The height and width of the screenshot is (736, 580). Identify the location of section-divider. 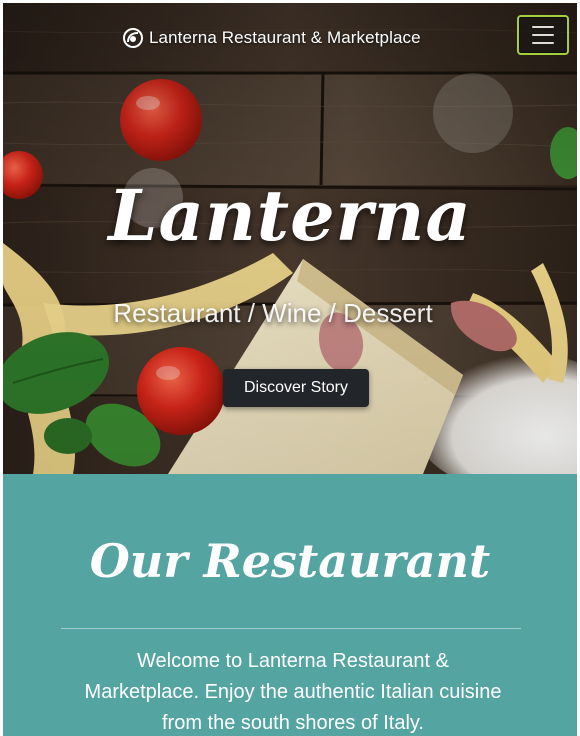
(291, 628).